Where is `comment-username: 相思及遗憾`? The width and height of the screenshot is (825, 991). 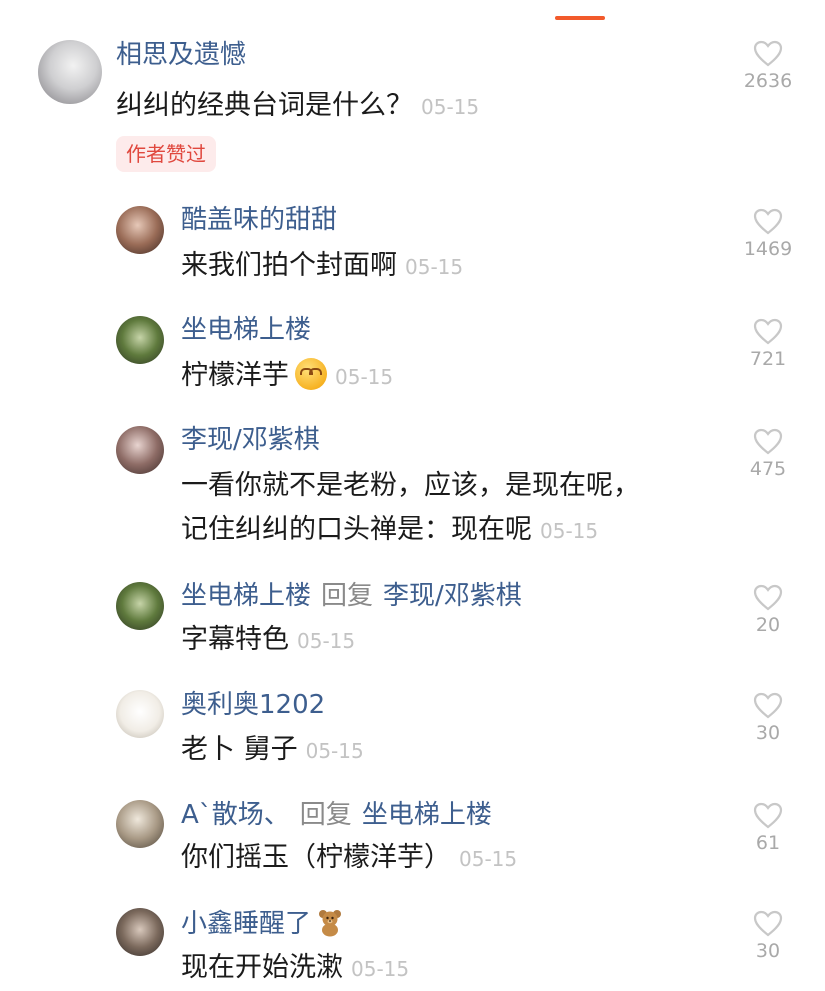
comment-username: 相思及遗憾 is located at coordinates (181, 55).